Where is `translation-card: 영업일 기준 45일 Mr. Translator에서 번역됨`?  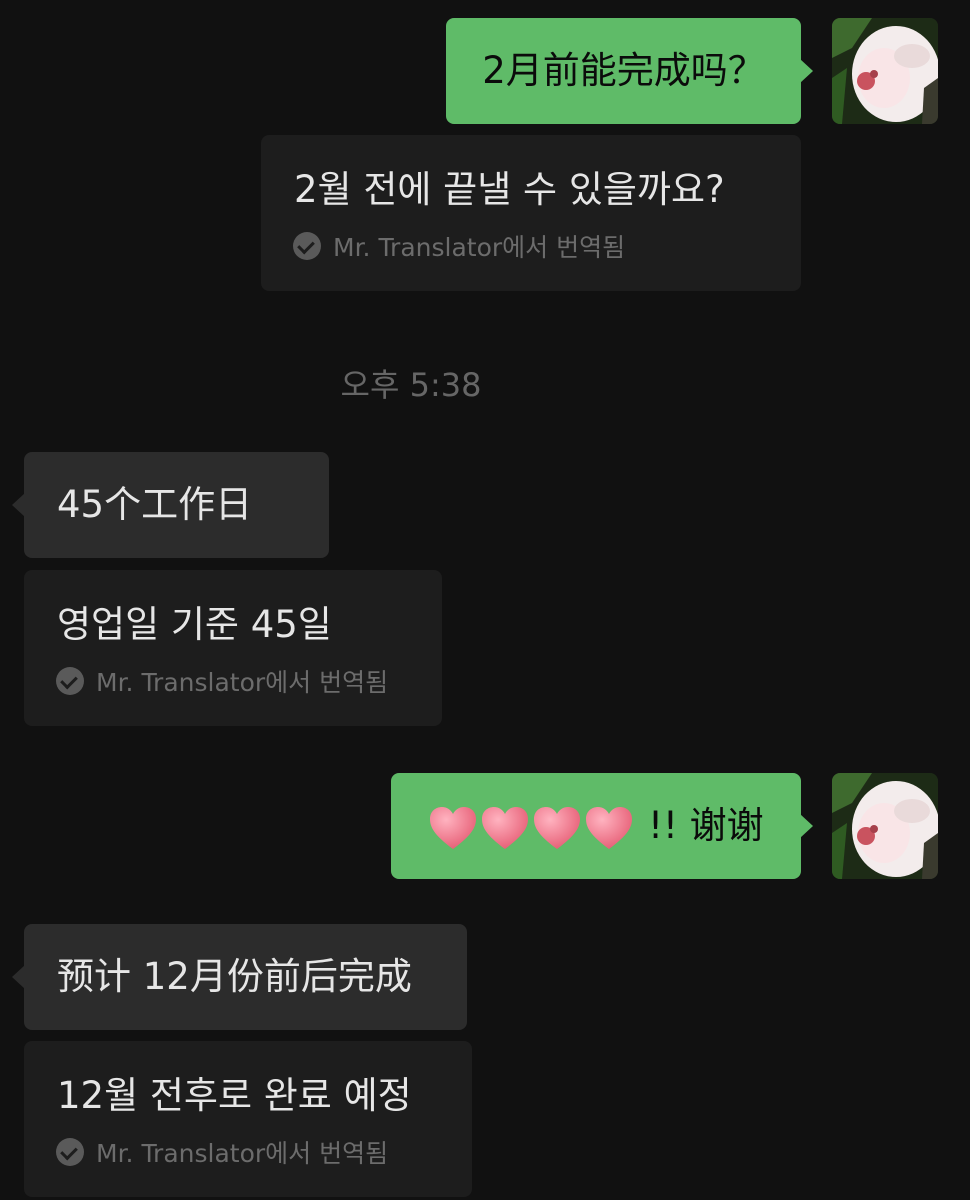 translation-card: 영업일 기준 45일 Mr. Translator에서 번역됨 is located at coordinates (233, 648).